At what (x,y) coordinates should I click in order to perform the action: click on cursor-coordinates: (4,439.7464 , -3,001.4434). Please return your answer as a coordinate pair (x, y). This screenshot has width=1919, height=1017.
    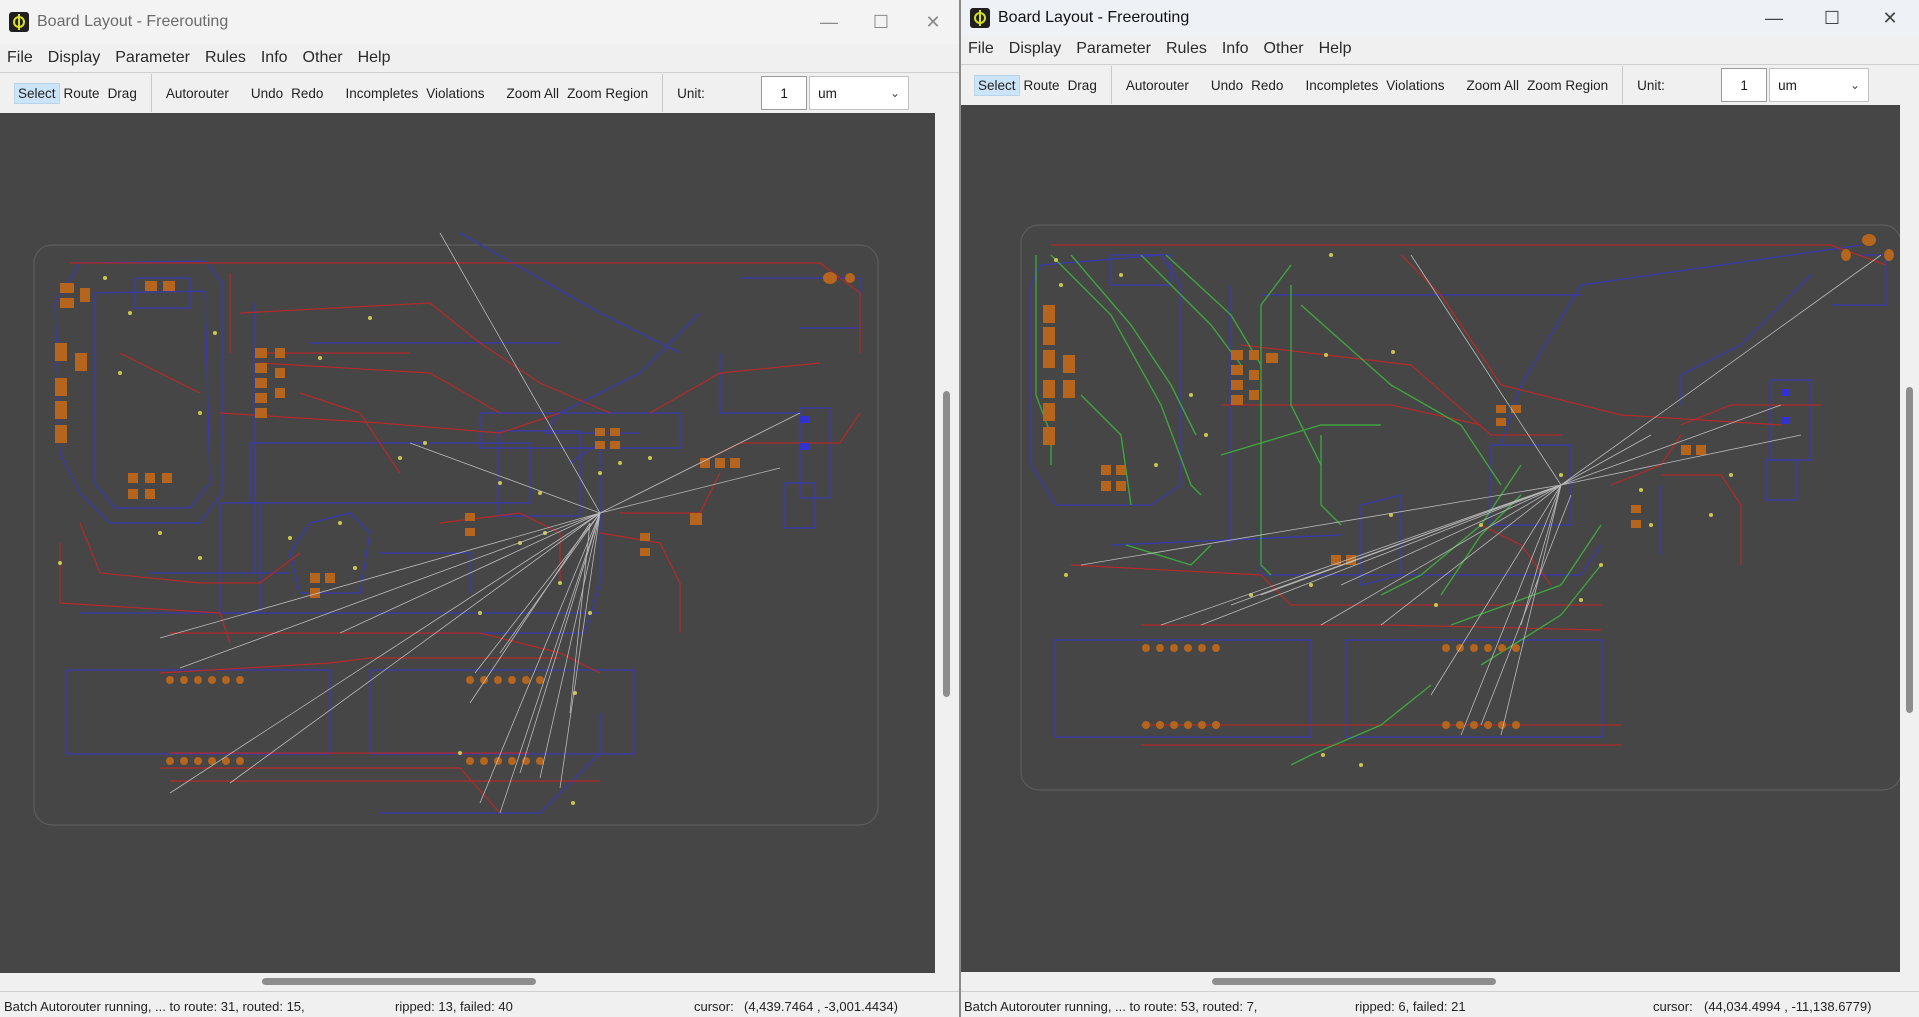
    Looking at the image, I should click on (821, 1006).